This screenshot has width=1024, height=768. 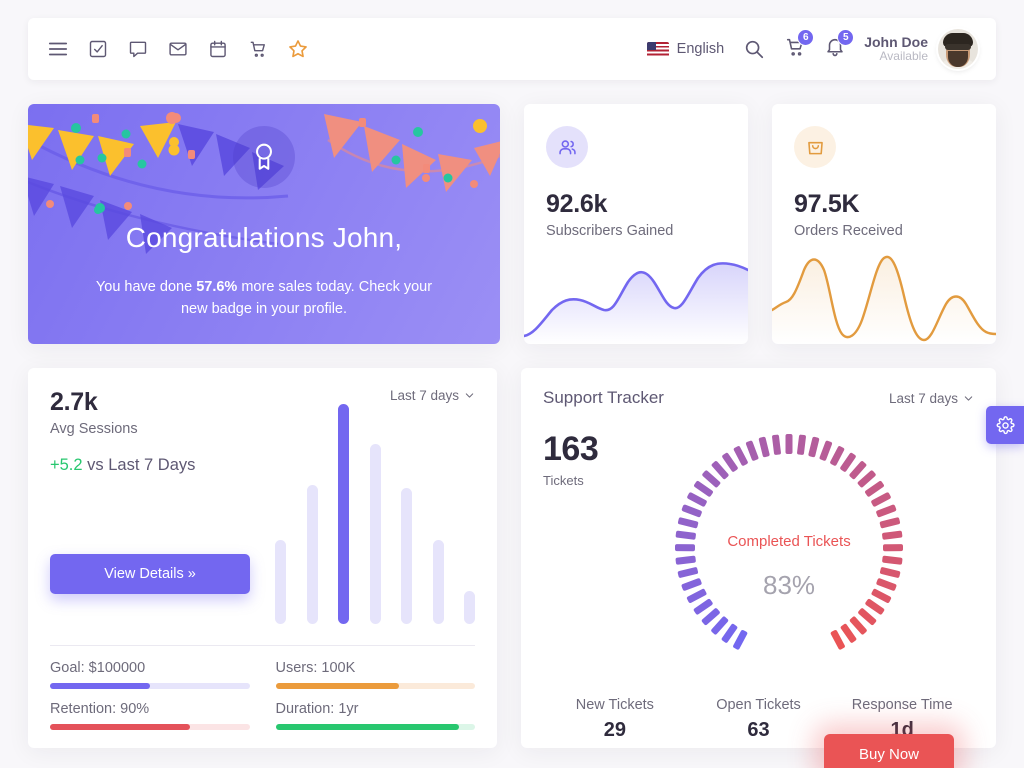 What do you see at coordinates (263, 645) in the screenshot?
I see `divider` at bounding box center [263, 645].